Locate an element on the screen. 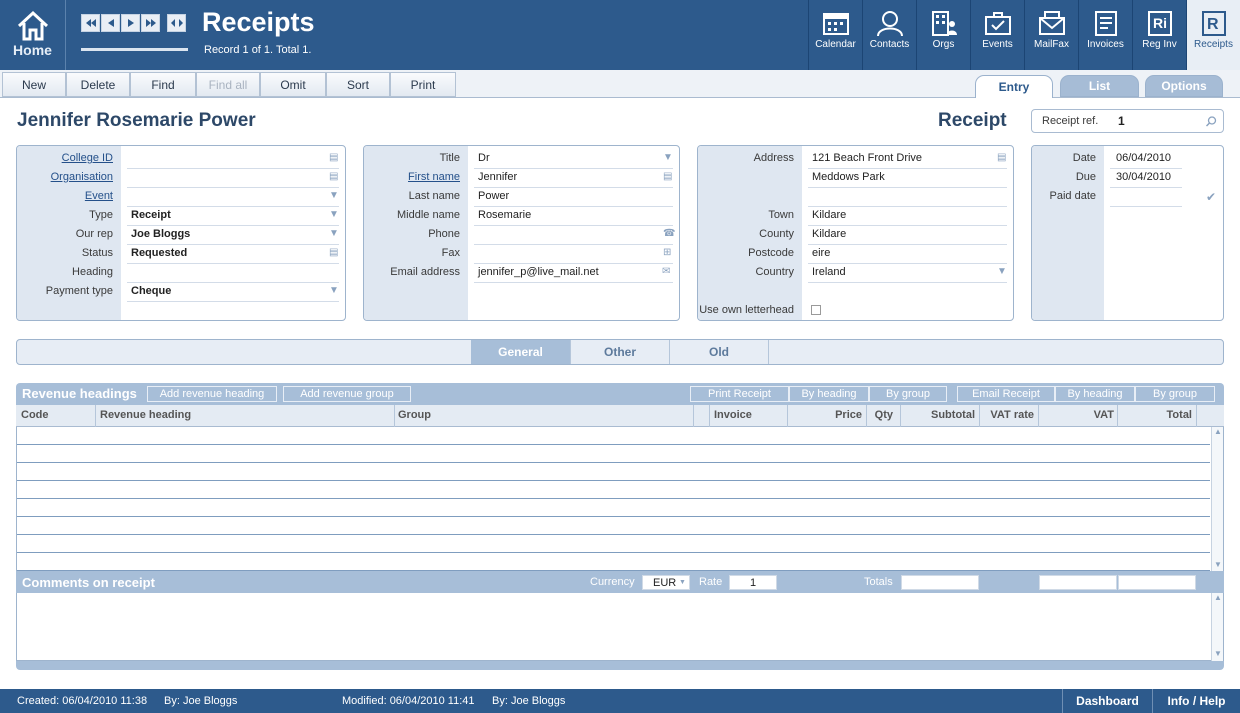 The image size is (1240, 713). payment-type-field: Cheque is located at coordinates (151, 291).